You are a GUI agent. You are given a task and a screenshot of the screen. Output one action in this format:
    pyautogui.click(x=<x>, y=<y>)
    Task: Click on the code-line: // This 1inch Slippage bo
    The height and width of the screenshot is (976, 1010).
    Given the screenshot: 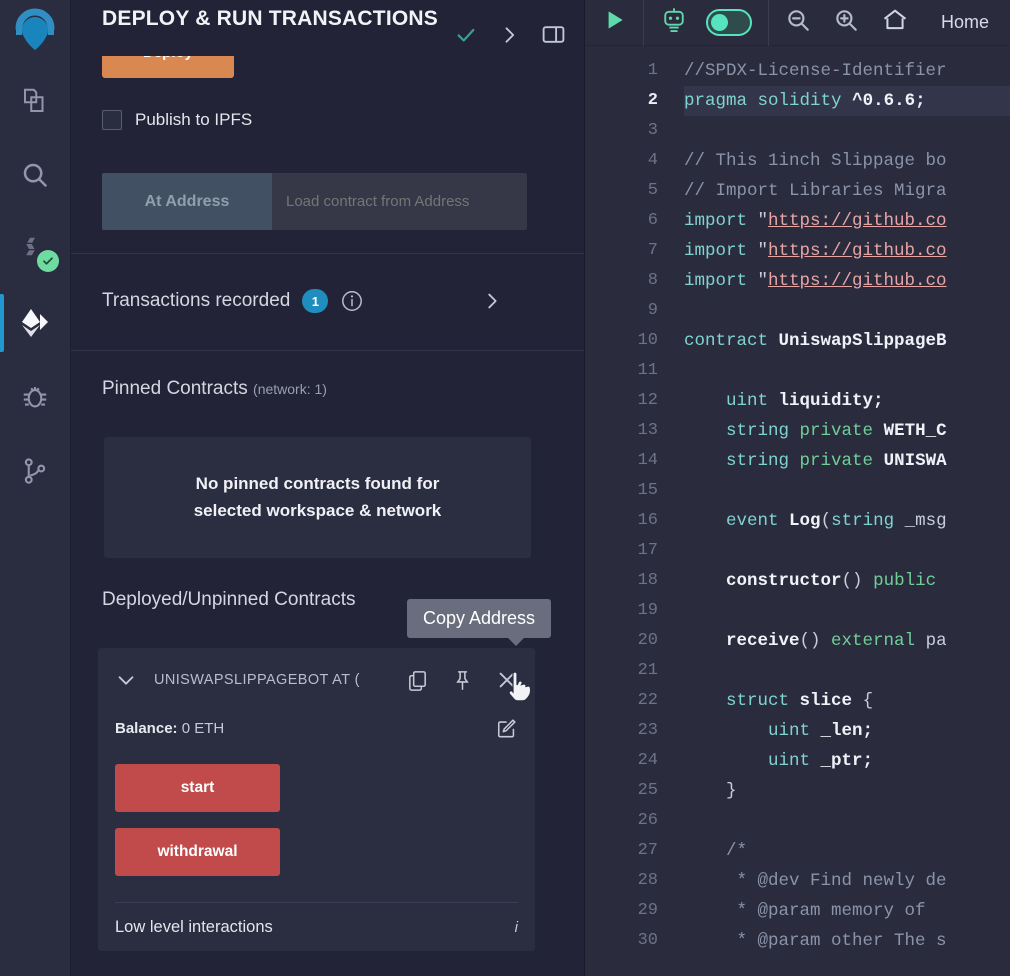 What is the action you would take?
    pyautogui.click(x=847, y=161)
    